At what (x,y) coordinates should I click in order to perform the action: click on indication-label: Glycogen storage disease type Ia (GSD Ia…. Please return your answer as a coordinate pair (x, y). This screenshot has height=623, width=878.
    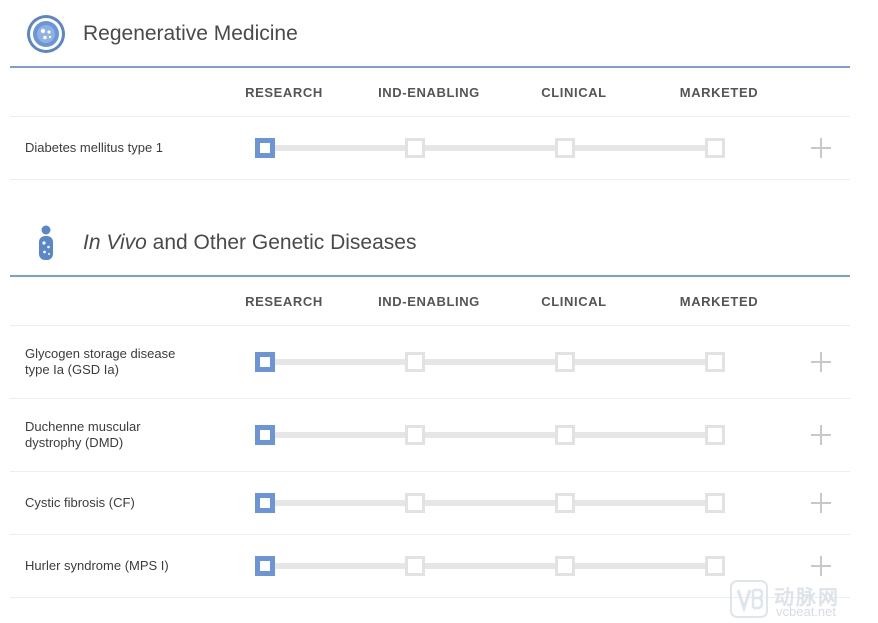
    Looking at the image, I should click on (100, 361).